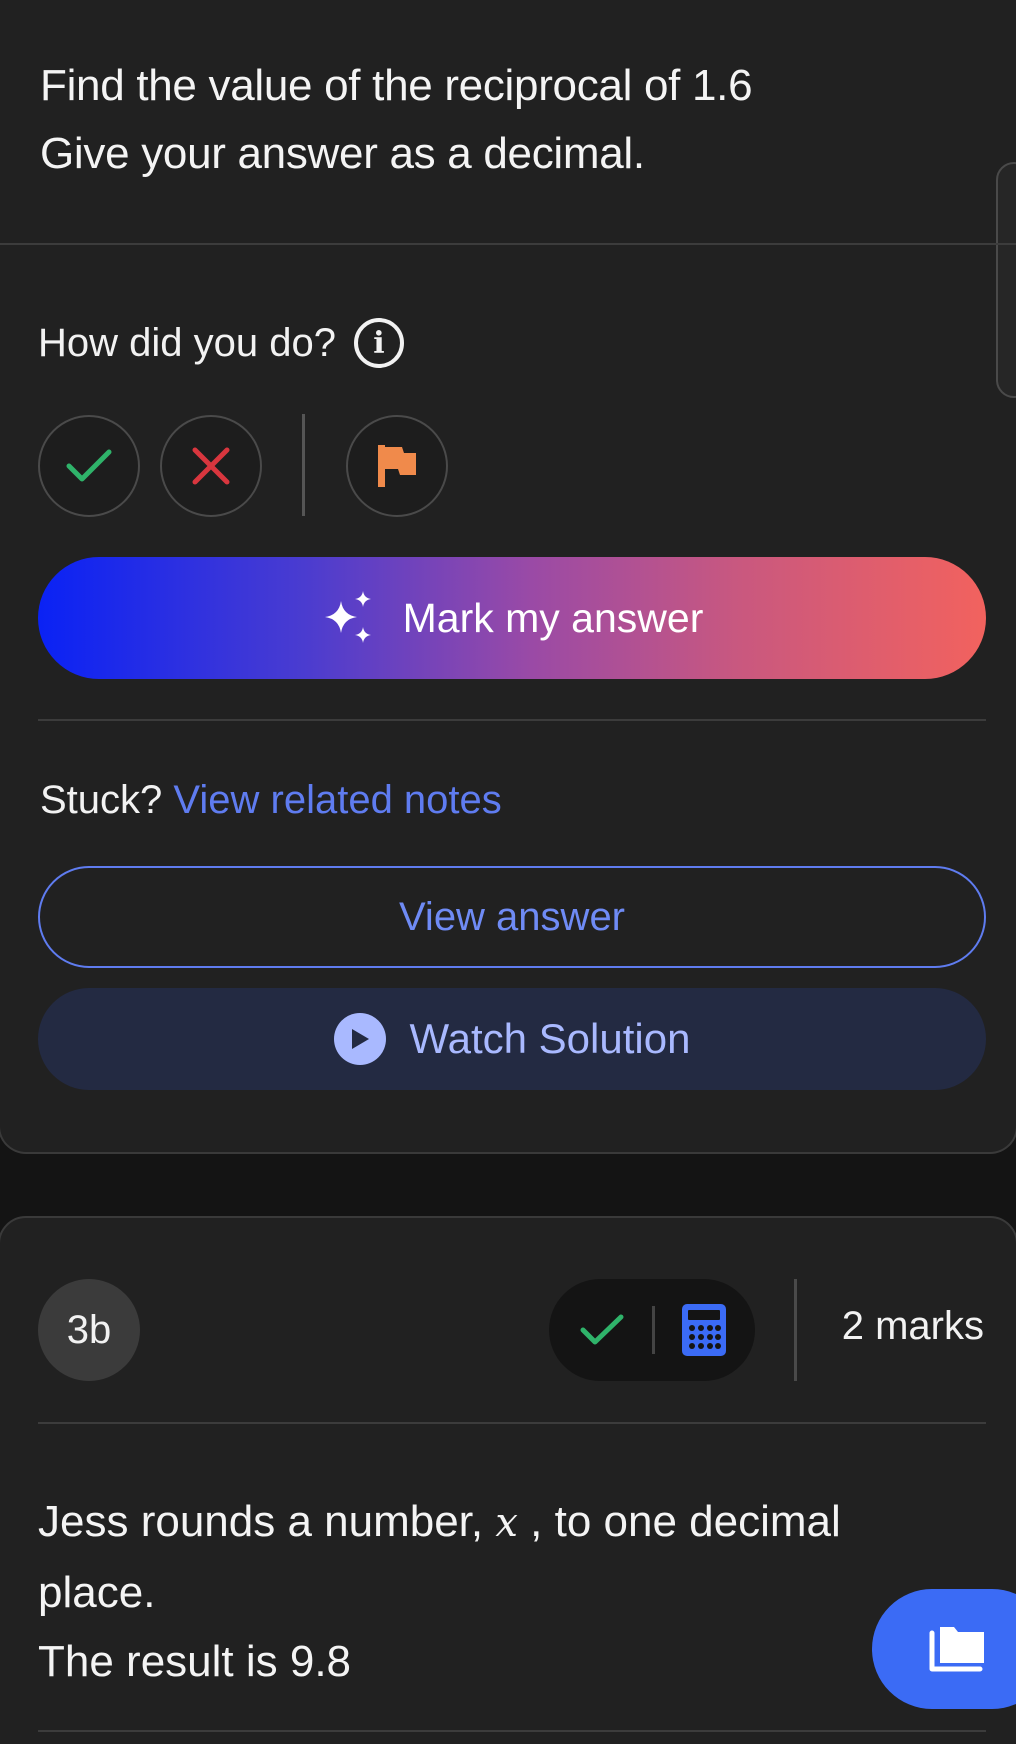 The height and width of the screenshot is (1744, 1016). Describe the element at coordinates (187, 342) in the screenshot. I see `self-assessment-label: How did you do?` at that location.